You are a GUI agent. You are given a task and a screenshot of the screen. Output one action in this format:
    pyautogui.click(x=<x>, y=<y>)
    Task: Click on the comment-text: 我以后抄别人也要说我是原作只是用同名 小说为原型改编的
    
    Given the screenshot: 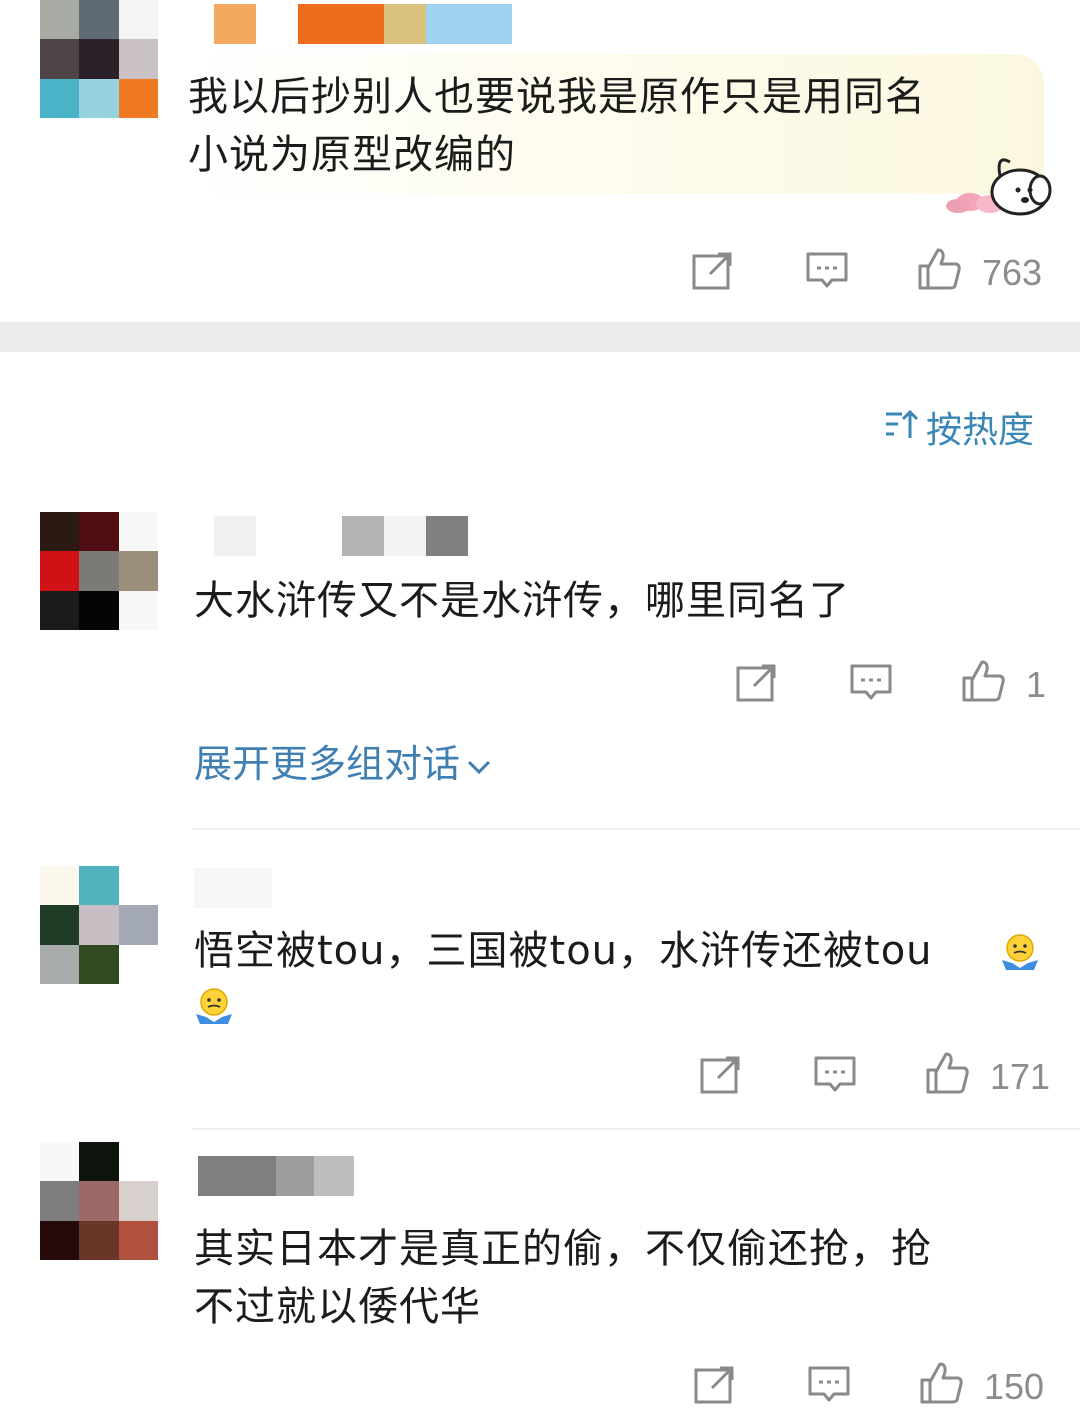 What is the action you would take?
    pyautogui.click(x=557, y=126)
    